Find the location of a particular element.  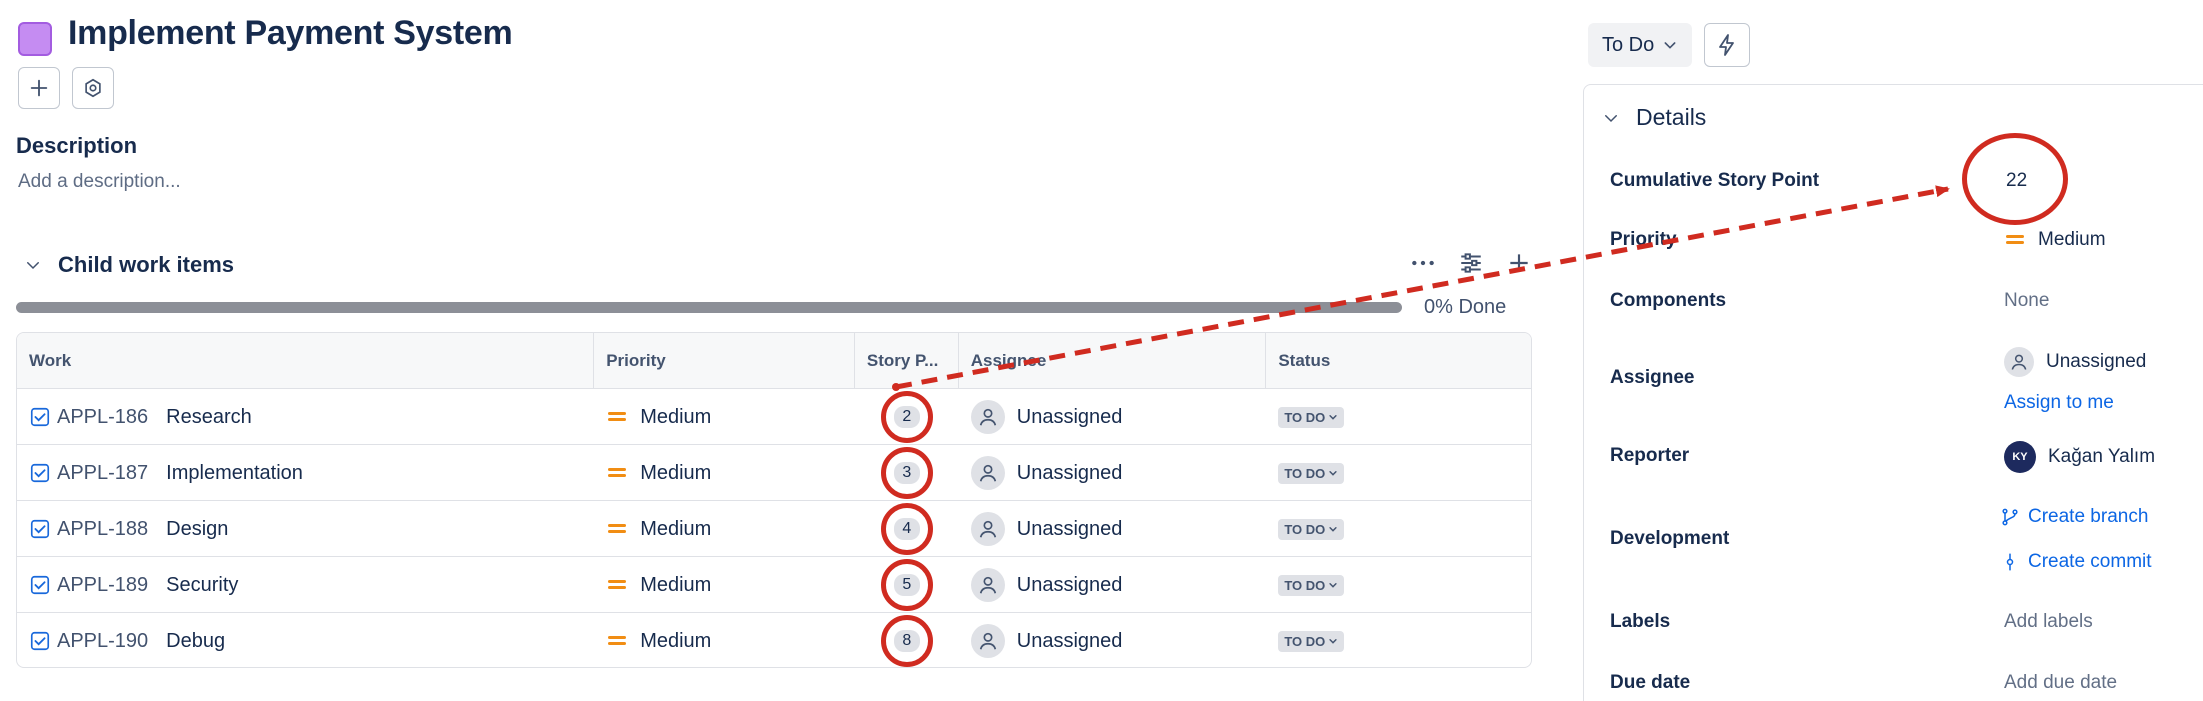

development-label: Development is located at coordinates (1670, 538).